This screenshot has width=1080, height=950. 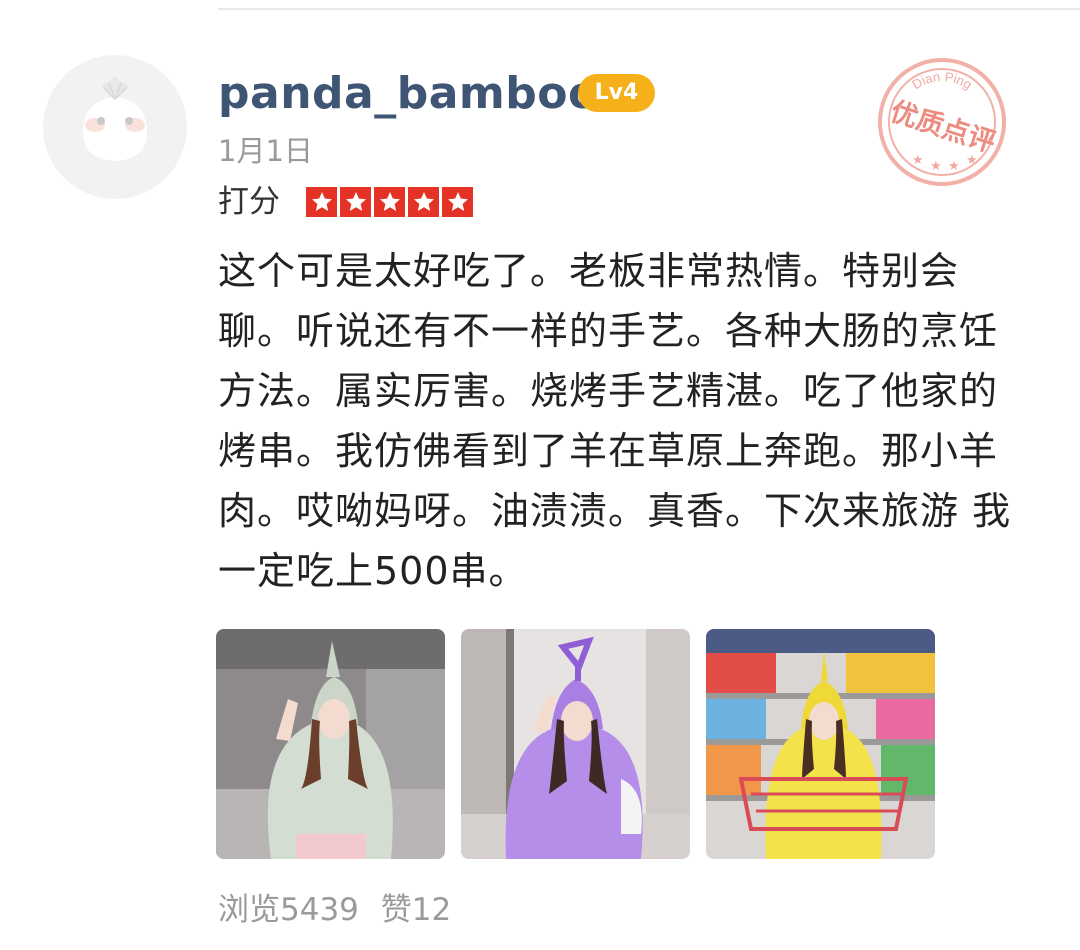 What do you see at coordinates (616, 93) in the screenshot?
I see `level-badge: Lv4` at bounding box center [616, 93].